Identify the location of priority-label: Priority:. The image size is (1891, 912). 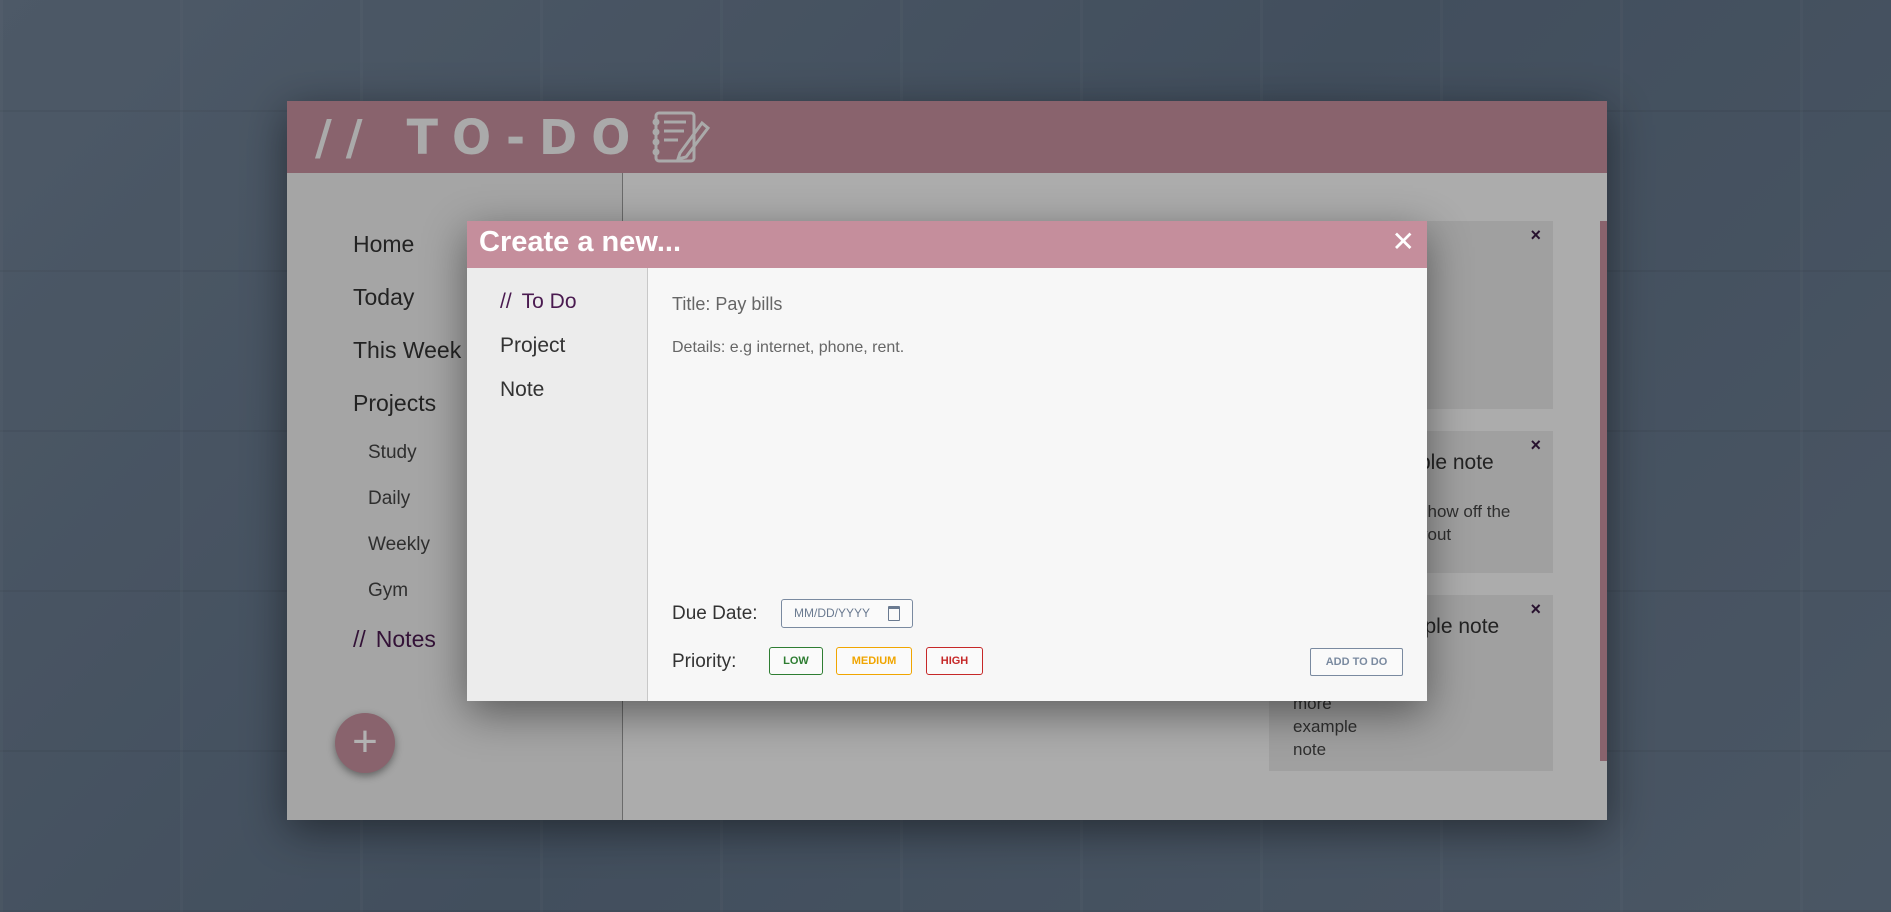
(704, 661).